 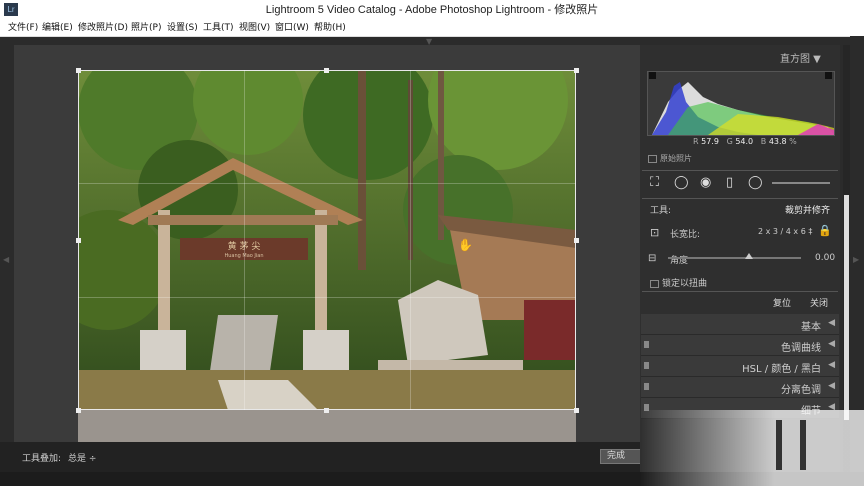 What do you see at coordinates (23, 28) in the screenshot?
I see `menu-file: 文件(F)` at bounding box center [23, 28].